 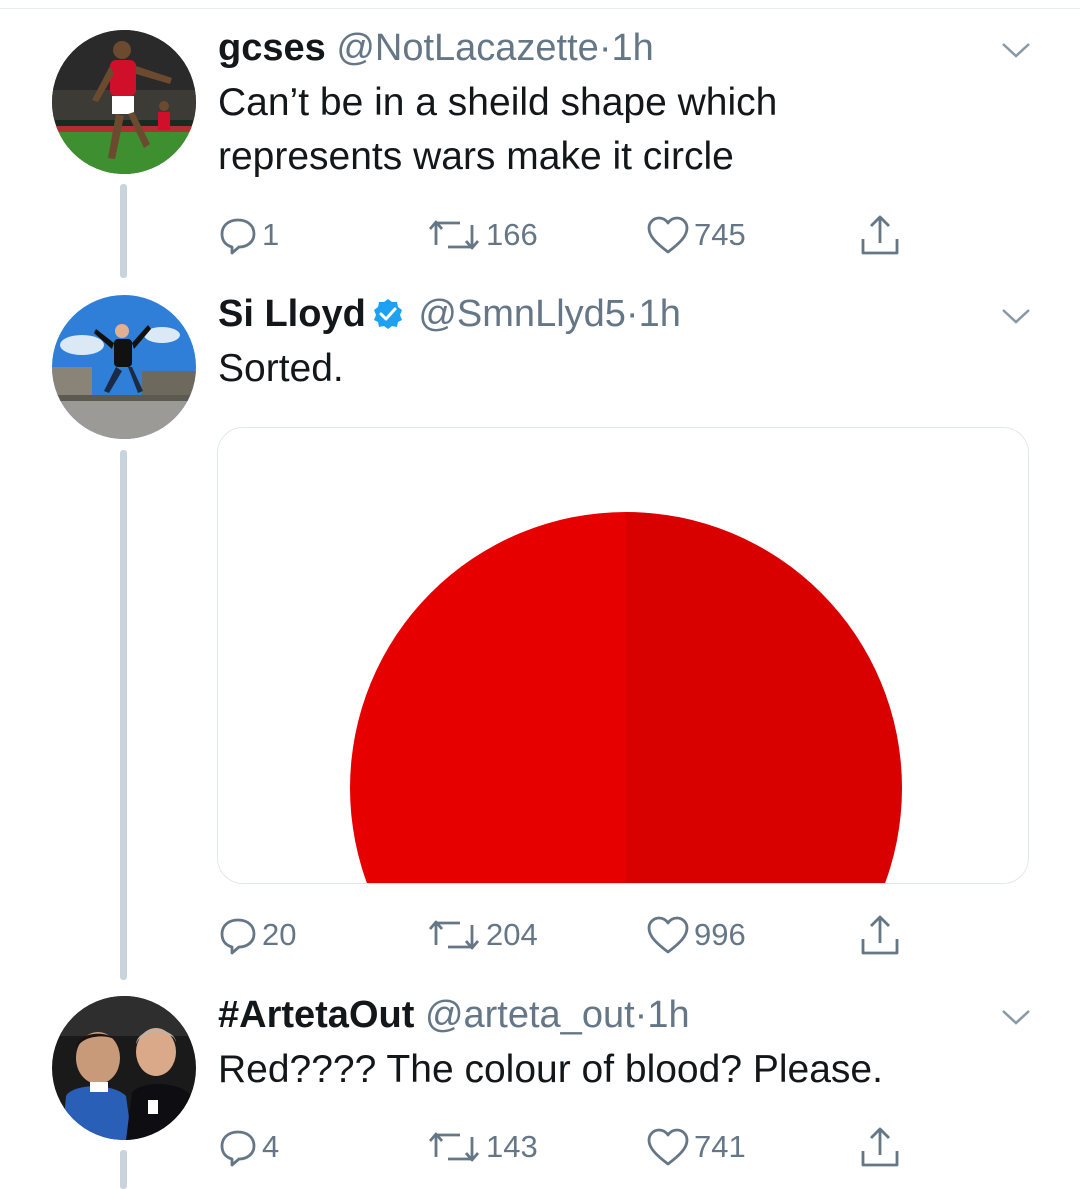 I want to click on reply-button: 4, so click(x=248, y=1147).